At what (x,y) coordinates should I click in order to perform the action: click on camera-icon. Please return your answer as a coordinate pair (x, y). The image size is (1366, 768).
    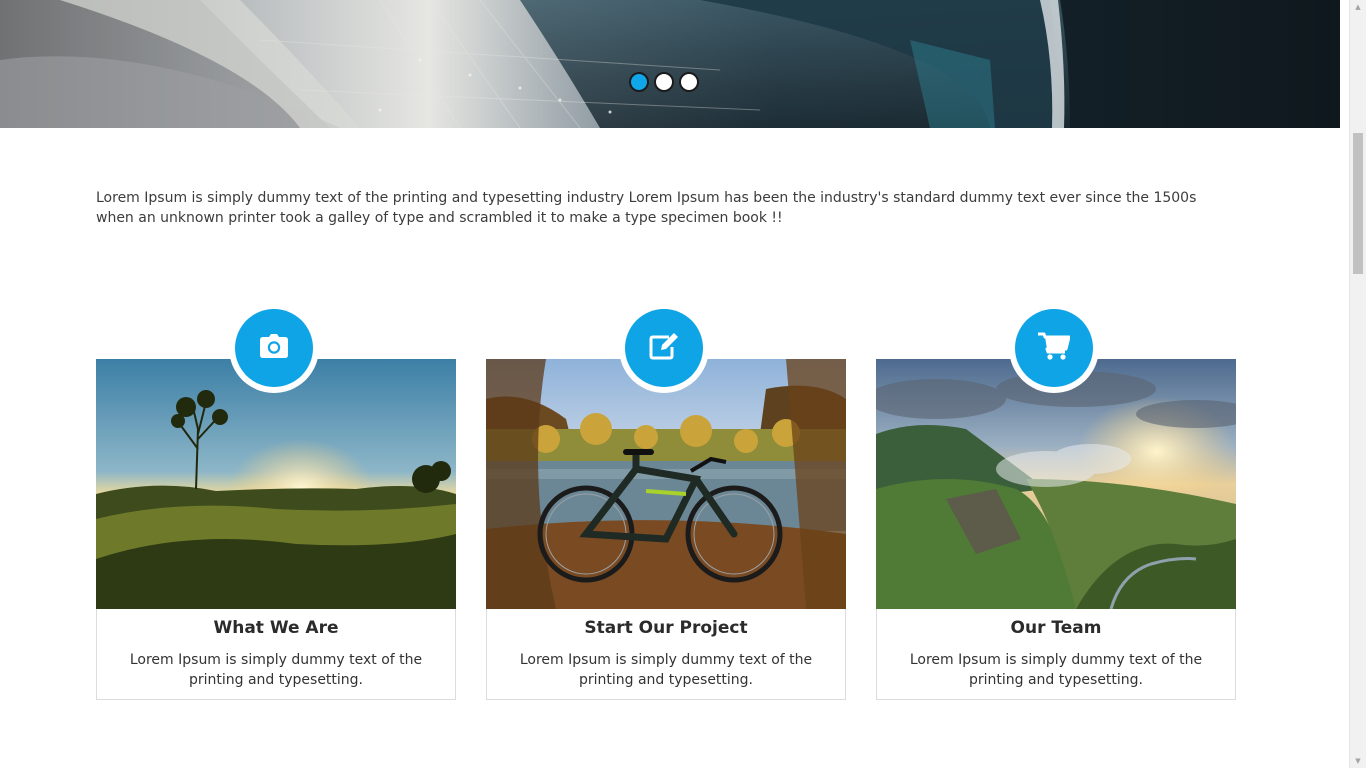
    Looking at the image, I should click on (274, 348).